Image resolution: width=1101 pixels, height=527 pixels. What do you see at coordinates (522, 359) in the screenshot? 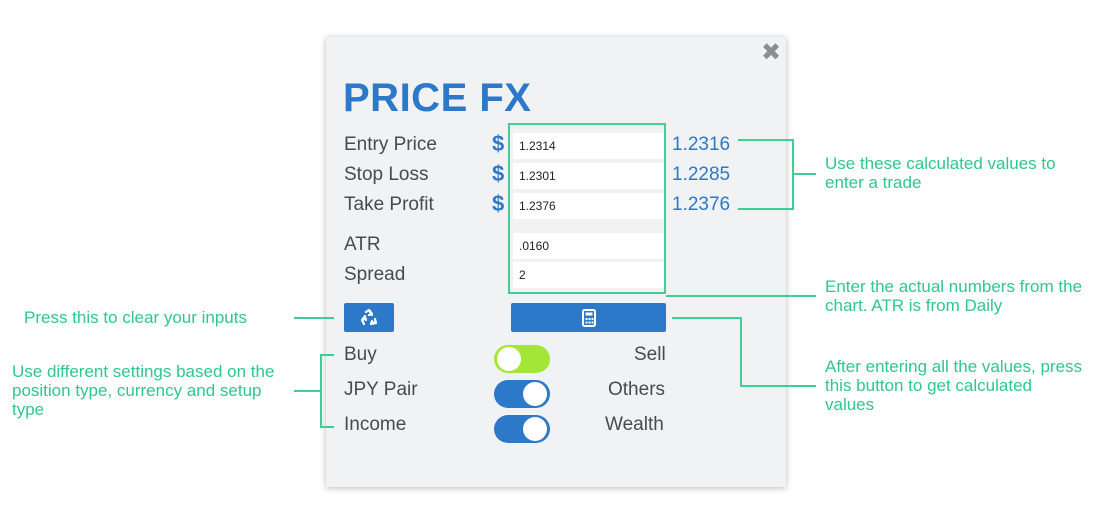
I see `buy-sell-toggle` at bounding box center [522, 359].